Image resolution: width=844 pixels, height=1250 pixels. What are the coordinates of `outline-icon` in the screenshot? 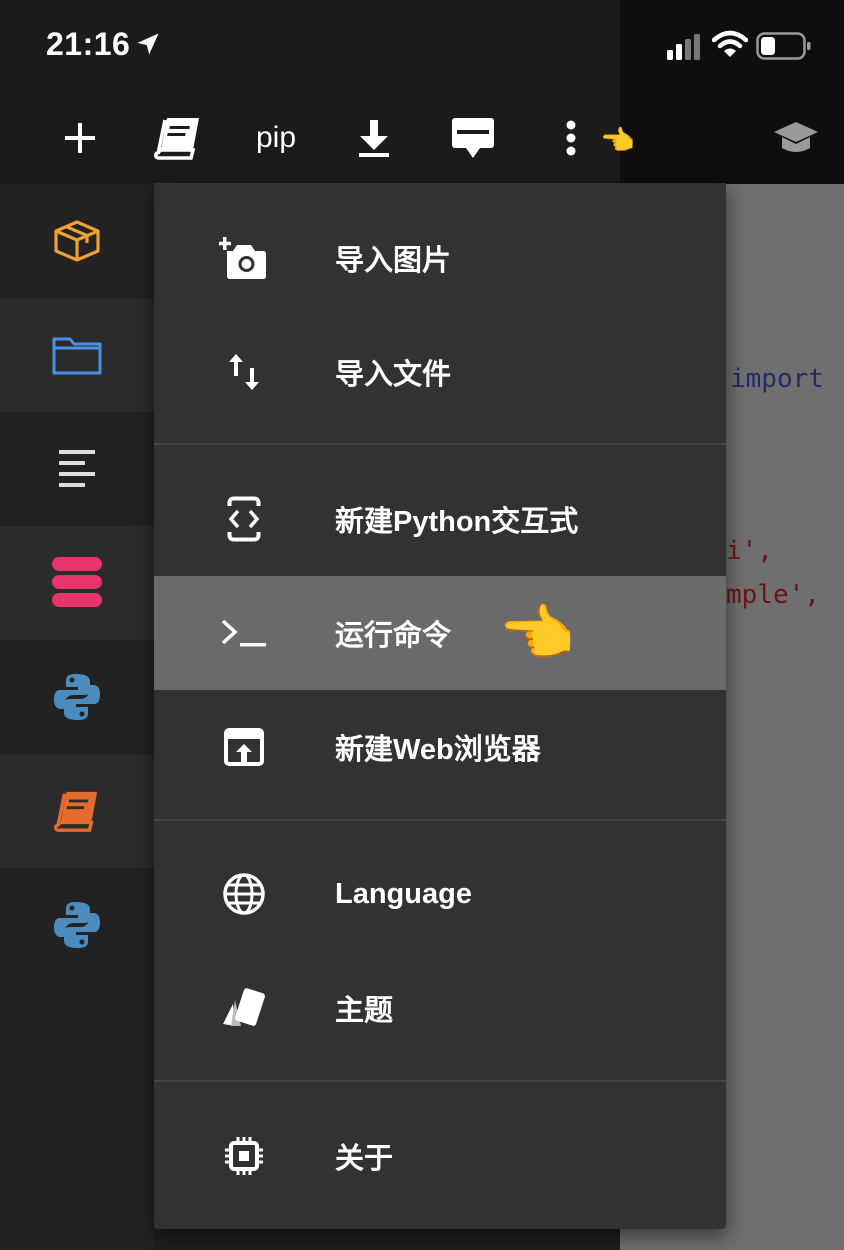 It's located at (77, 468).